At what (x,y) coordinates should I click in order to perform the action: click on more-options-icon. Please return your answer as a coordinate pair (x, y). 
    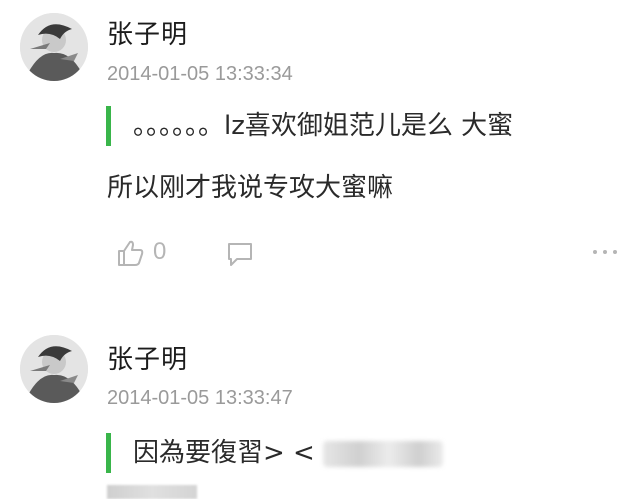
    Looking at the image, I should click on (605, 252).